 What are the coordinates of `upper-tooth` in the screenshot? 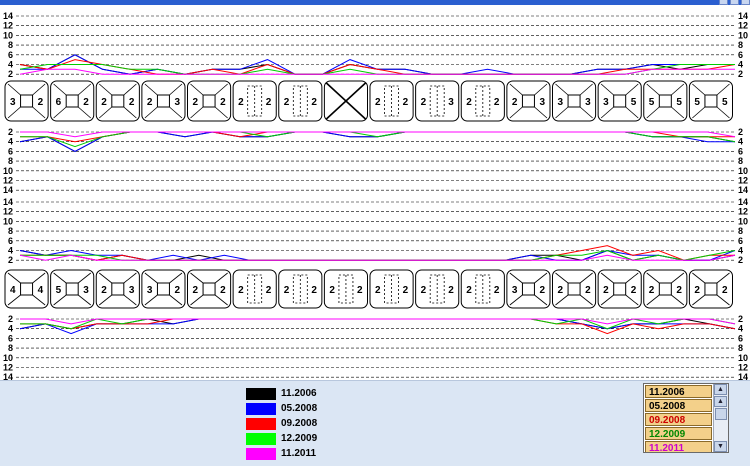 It's located at (345, 101).